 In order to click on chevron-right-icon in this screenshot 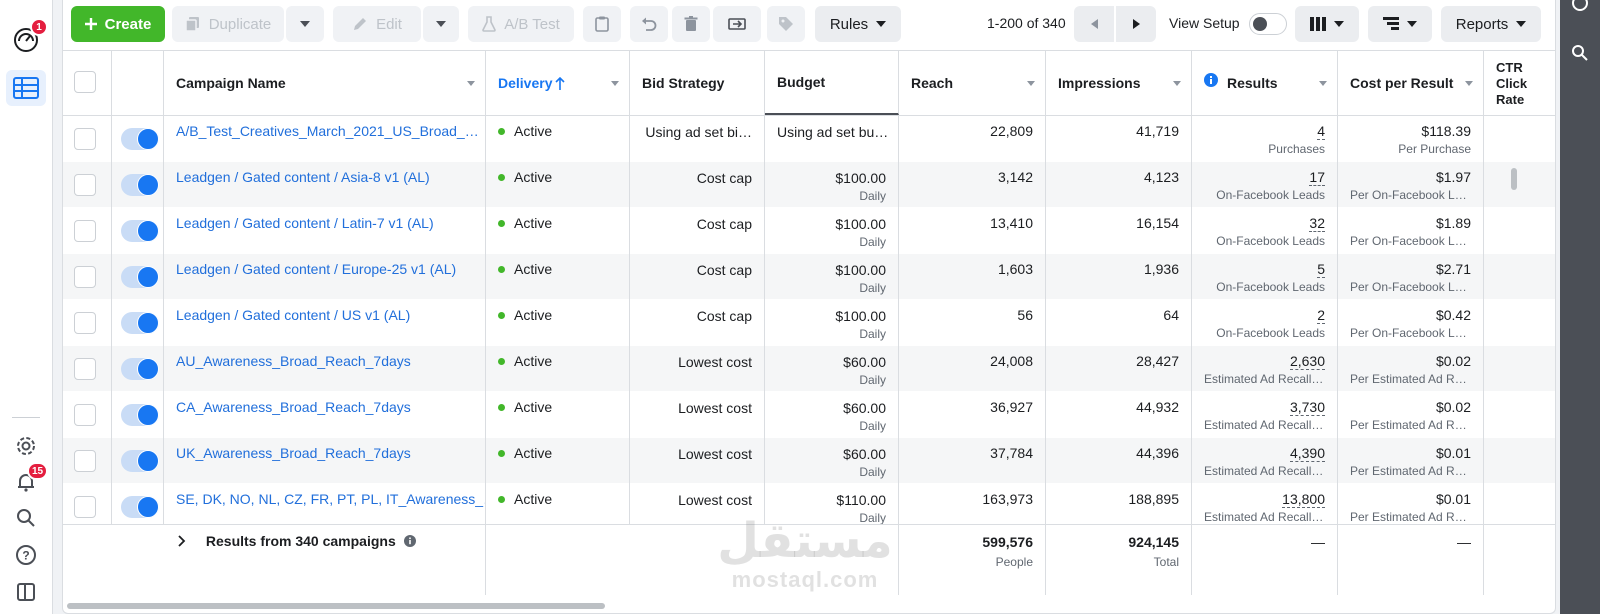, I will do `click(182, 541)`.